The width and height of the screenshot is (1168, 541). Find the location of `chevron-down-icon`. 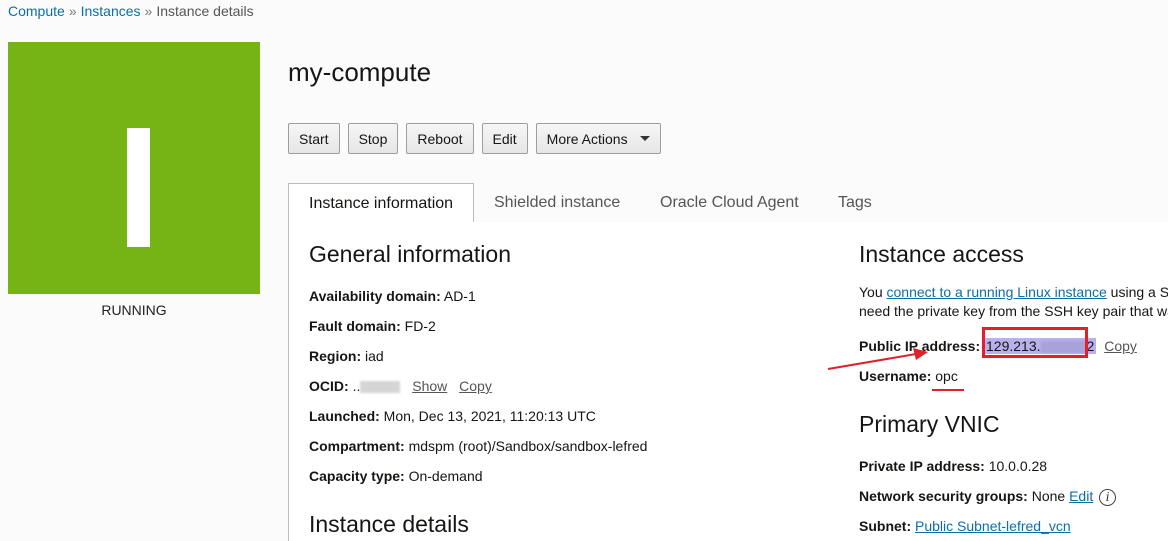

chevron-down-icon is located at coordinates (644, 138).